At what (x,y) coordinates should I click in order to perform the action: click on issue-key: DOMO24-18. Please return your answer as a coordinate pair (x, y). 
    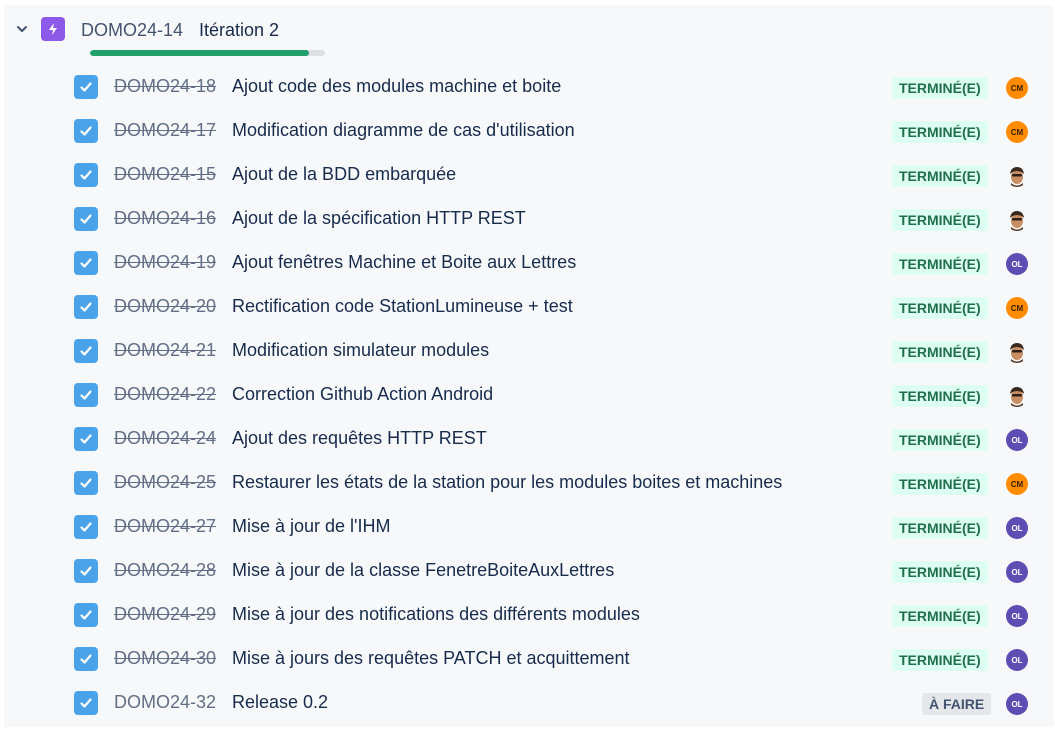
    Looking at the image, I should click on (165, 86).